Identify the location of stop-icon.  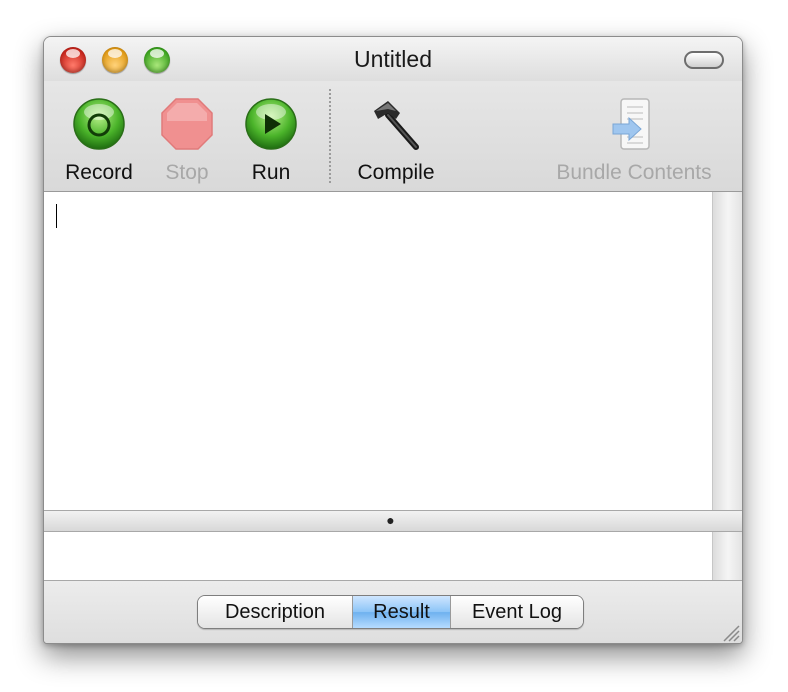
(187, 126).